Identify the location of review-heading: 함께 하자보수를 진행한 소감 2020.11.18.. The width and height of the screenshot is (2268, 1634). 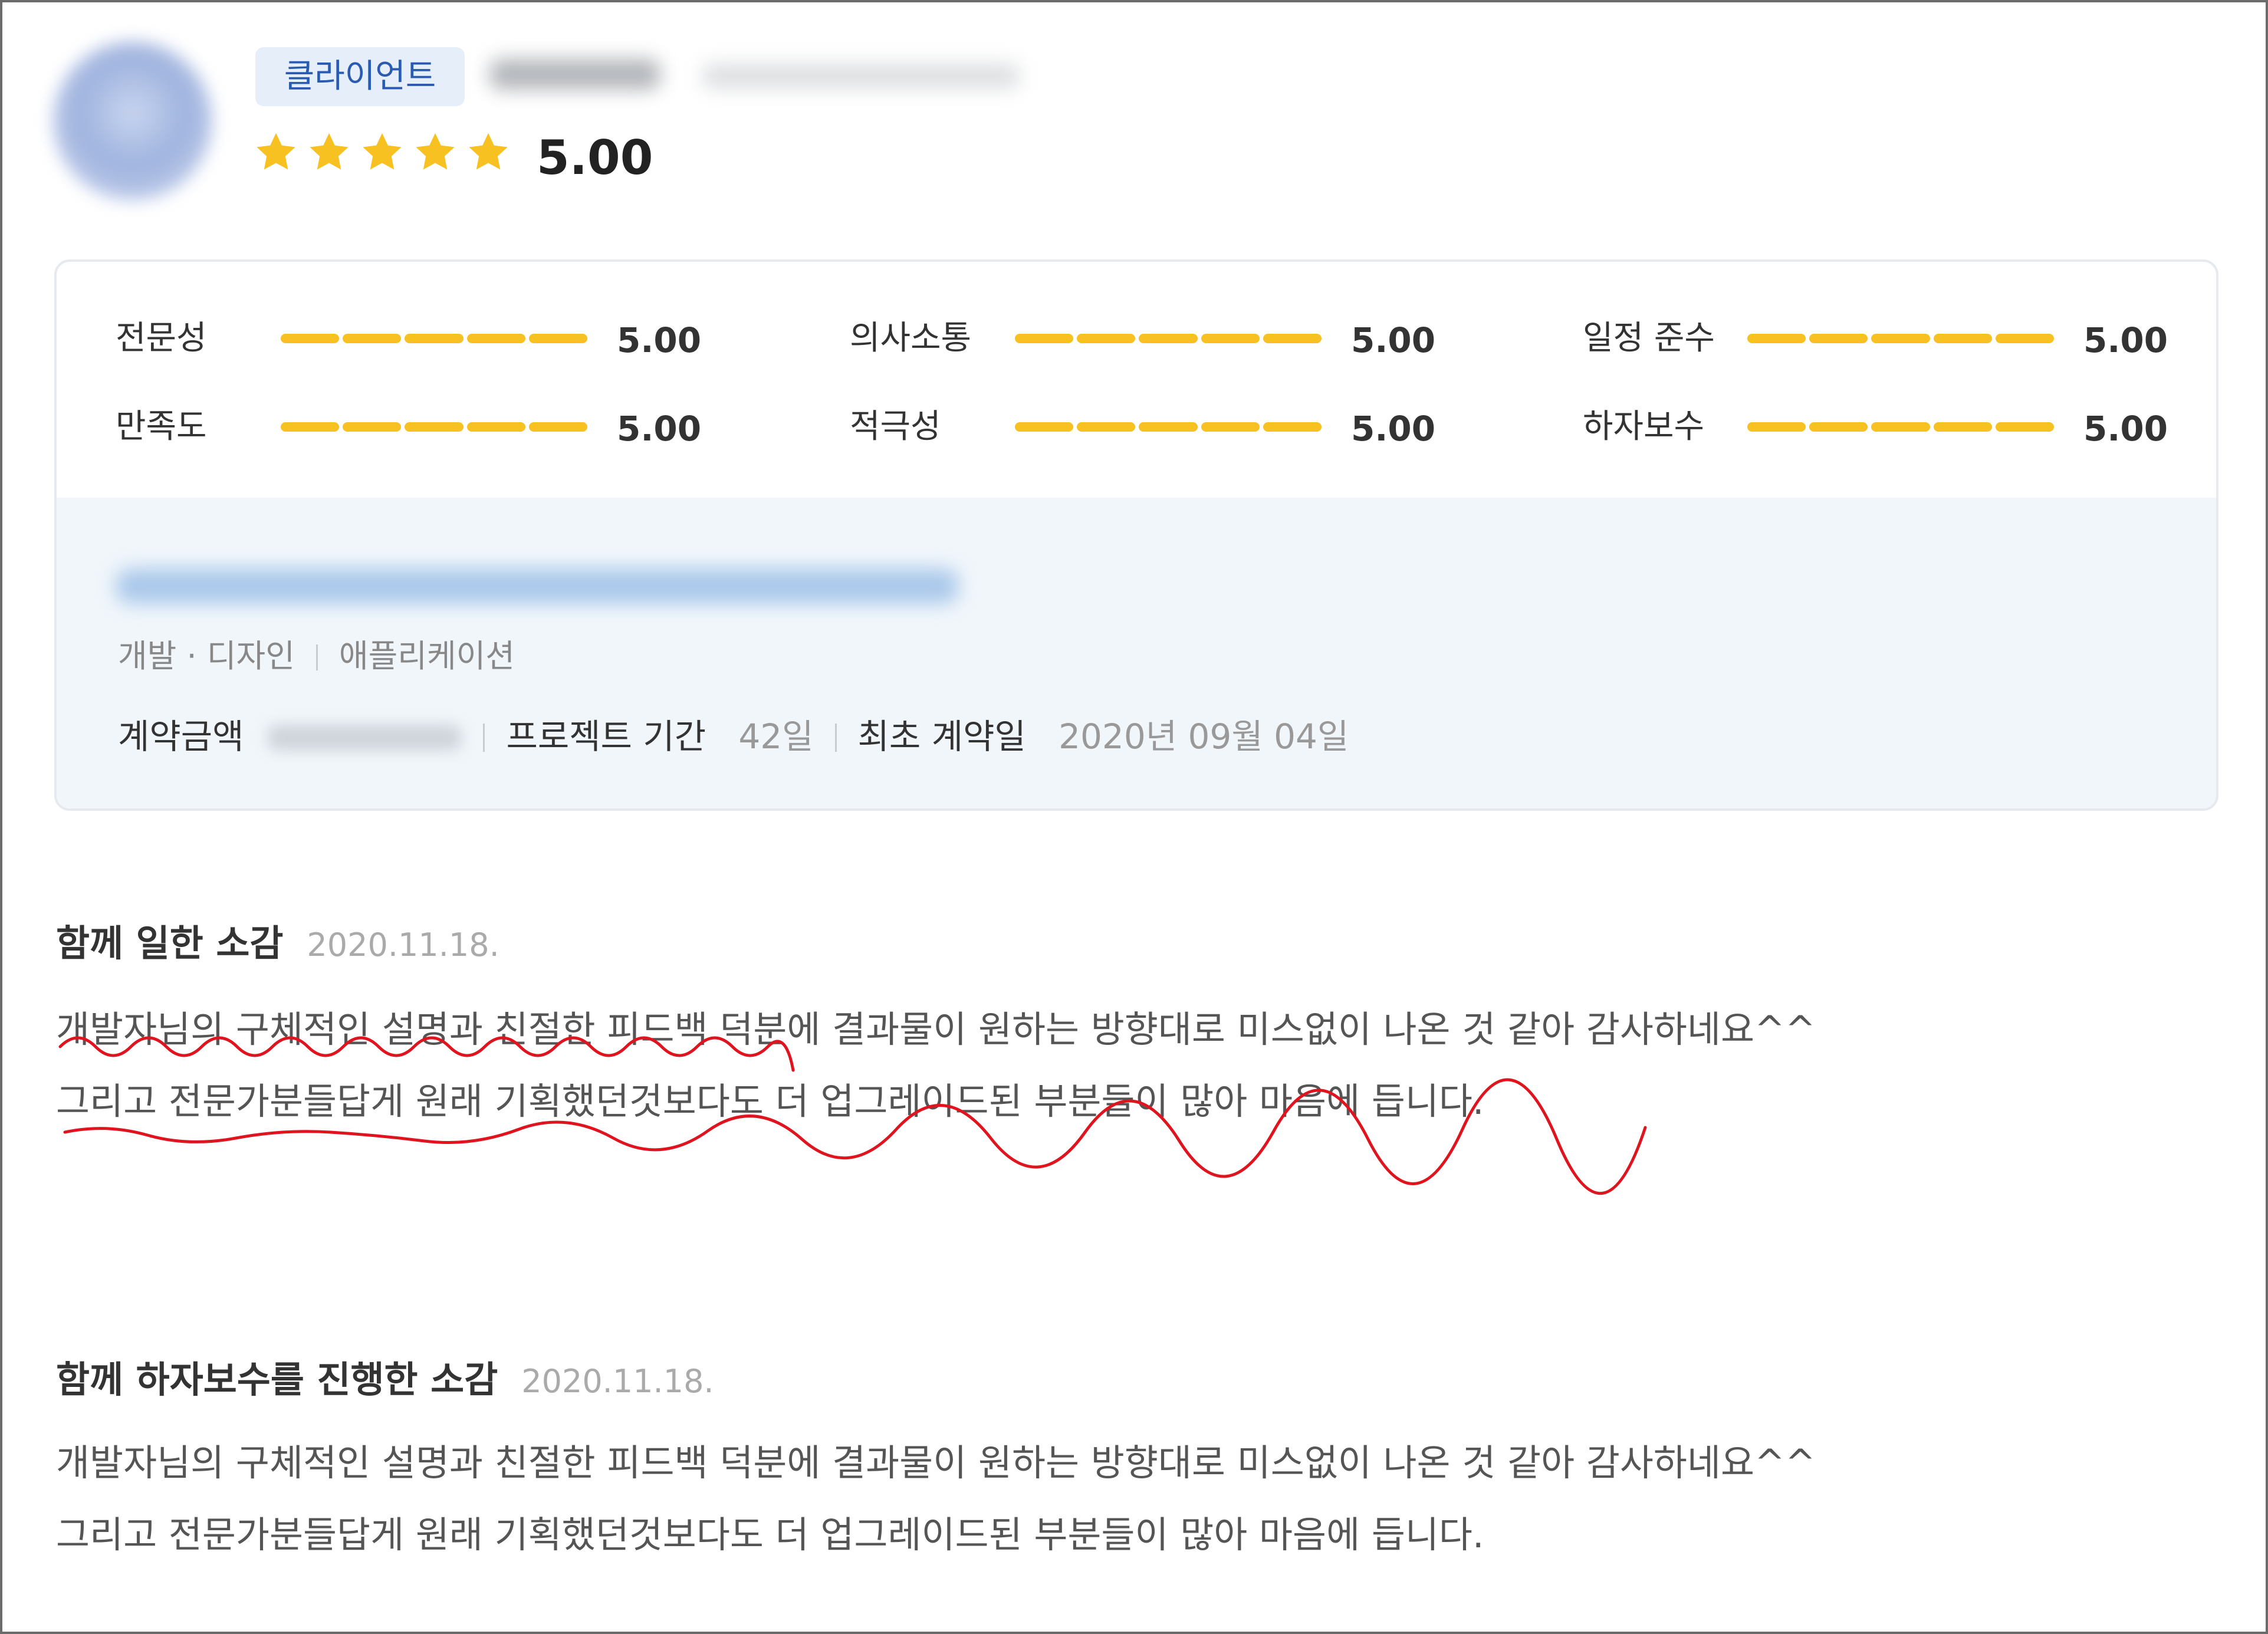
(385, 1380).